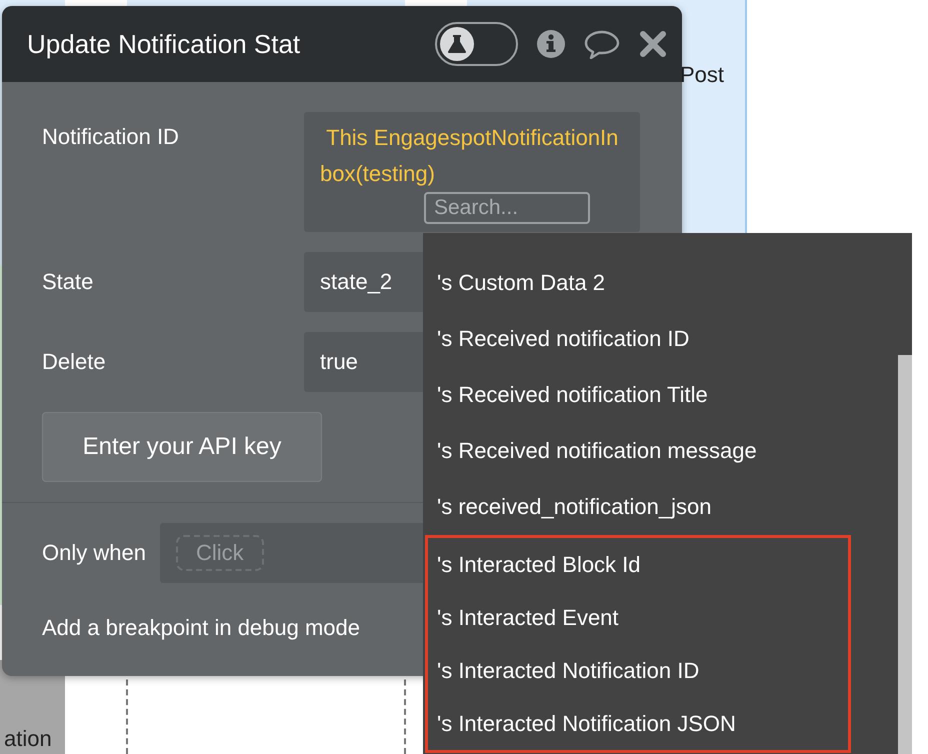  What do you see at coordinates (94, 553) in the screenshot?
I see `field-label: Only when` at bounding box center [94, 553].